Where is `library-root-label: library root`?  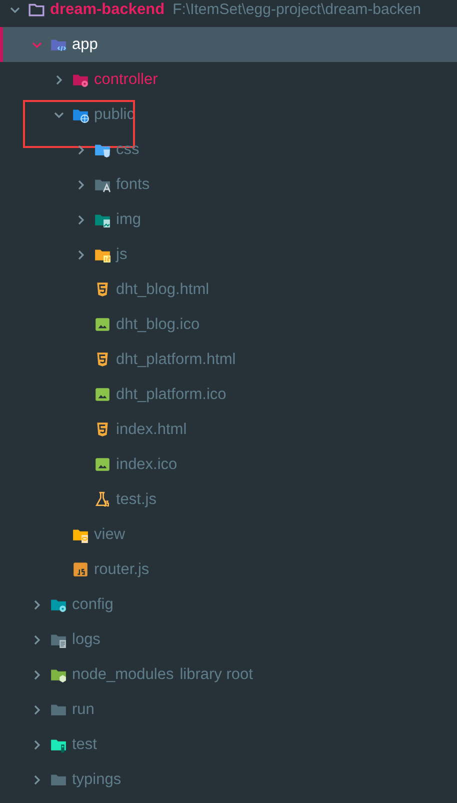 library-root-label: library root is located at coordinates (216, 675).